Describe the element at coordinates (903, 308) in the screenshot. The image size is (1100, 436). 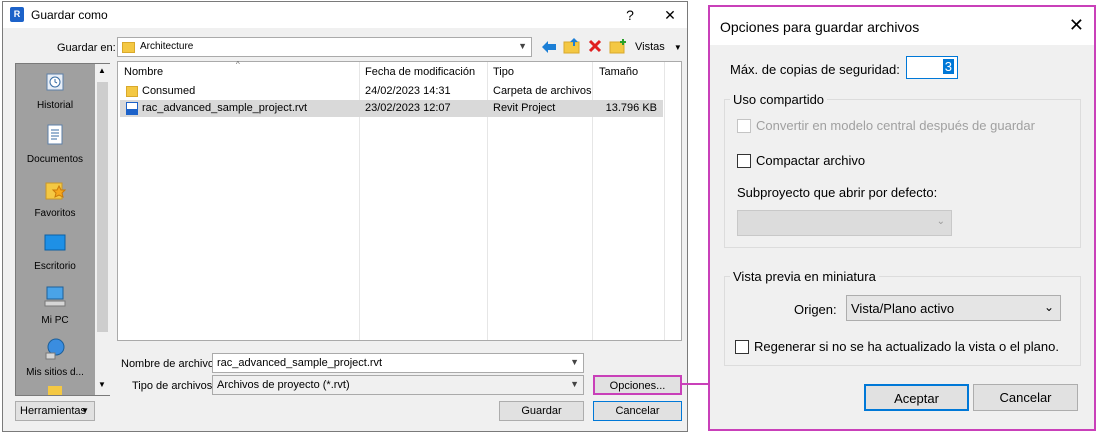
I see `source-value: Vista/Plano activo` at that location.